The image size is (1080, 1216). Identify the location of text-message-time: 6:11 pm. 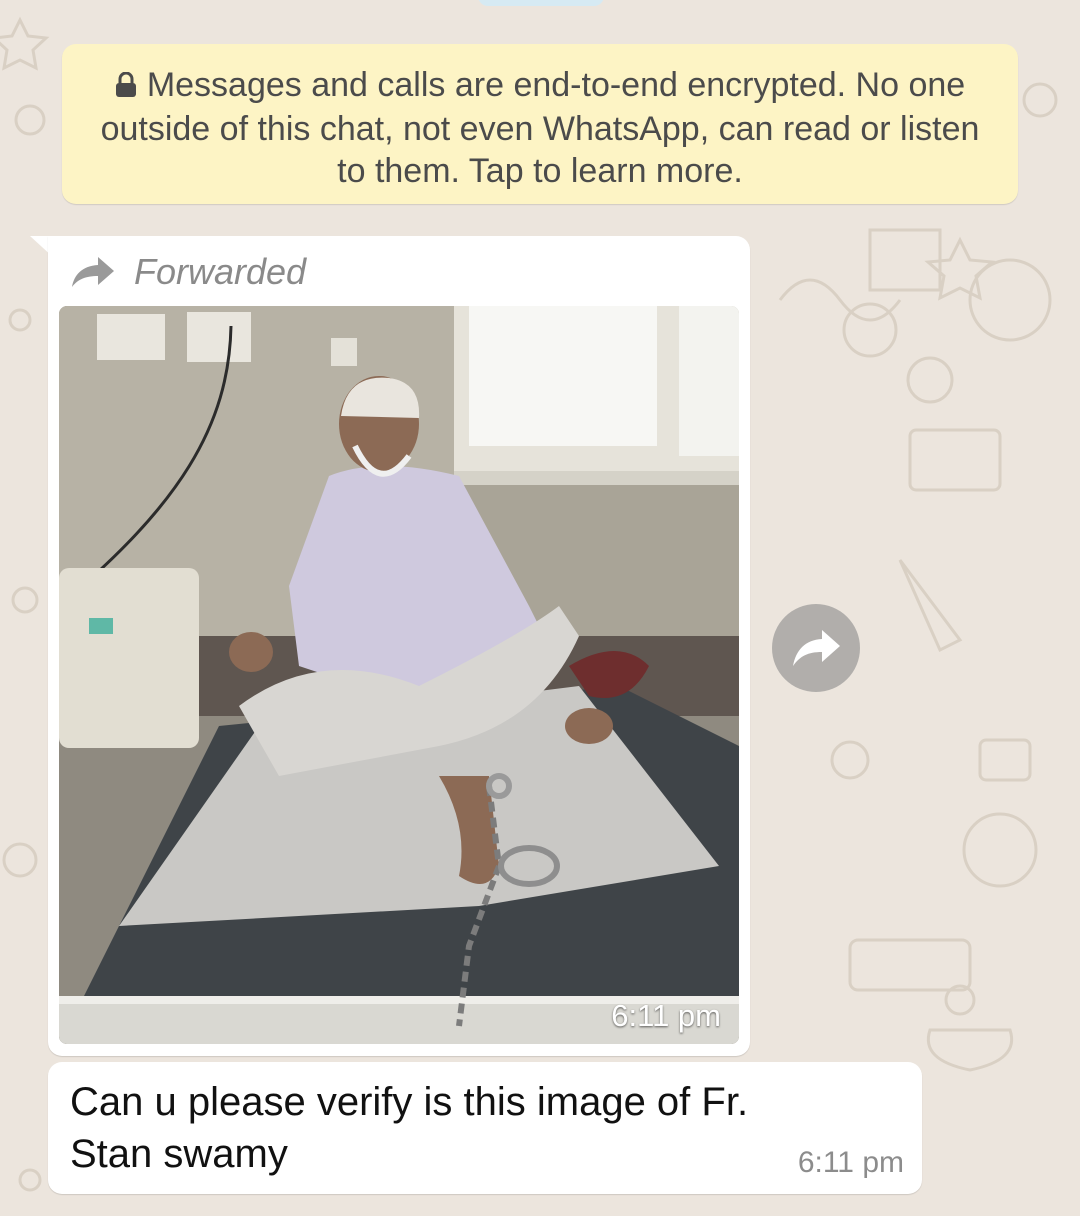
(850, 1162).